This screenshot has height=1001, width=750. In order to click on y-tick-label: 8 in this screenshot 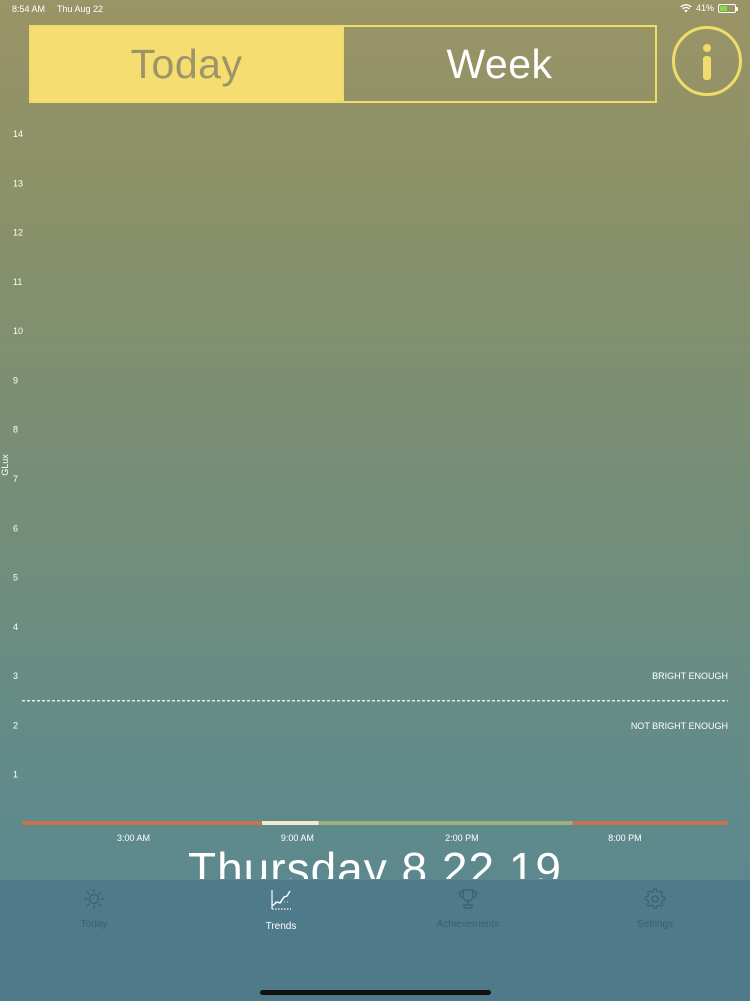, I will do `click(15, 430)`.